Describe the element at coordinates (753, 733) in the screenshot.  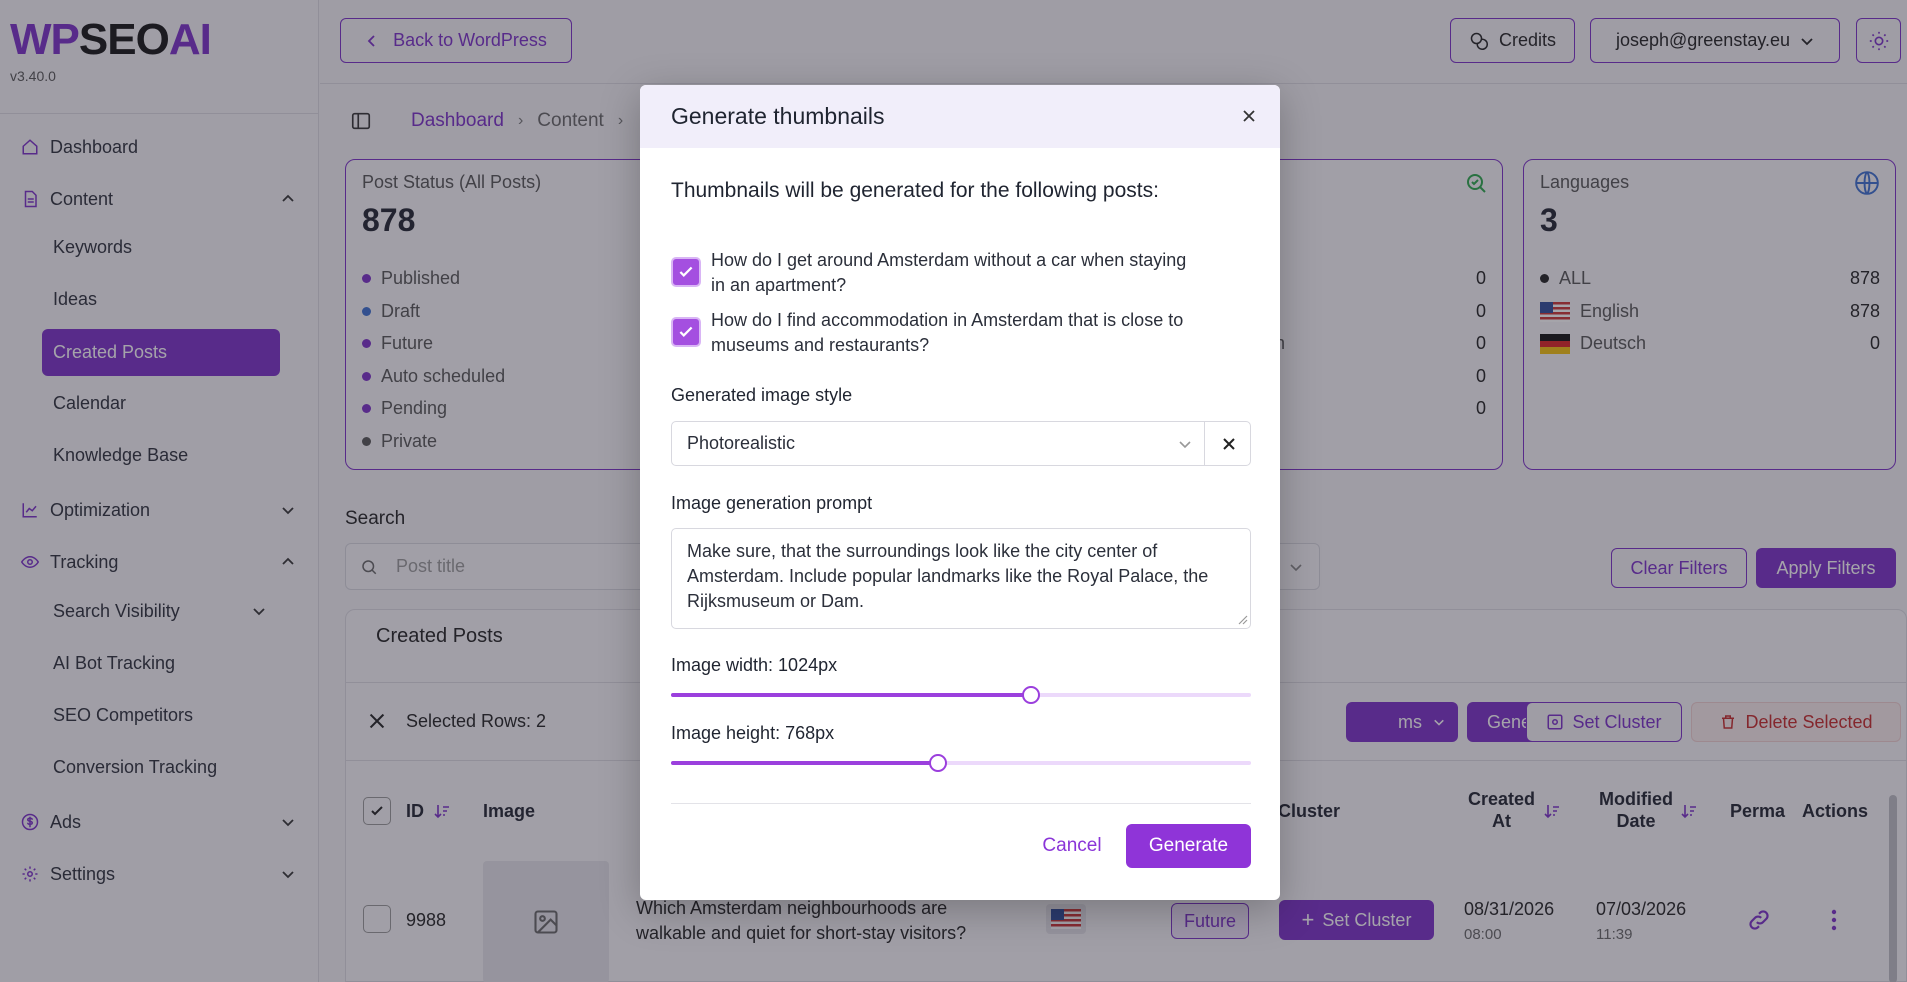
I see `image-height-label: Image height: 768px` at that location.